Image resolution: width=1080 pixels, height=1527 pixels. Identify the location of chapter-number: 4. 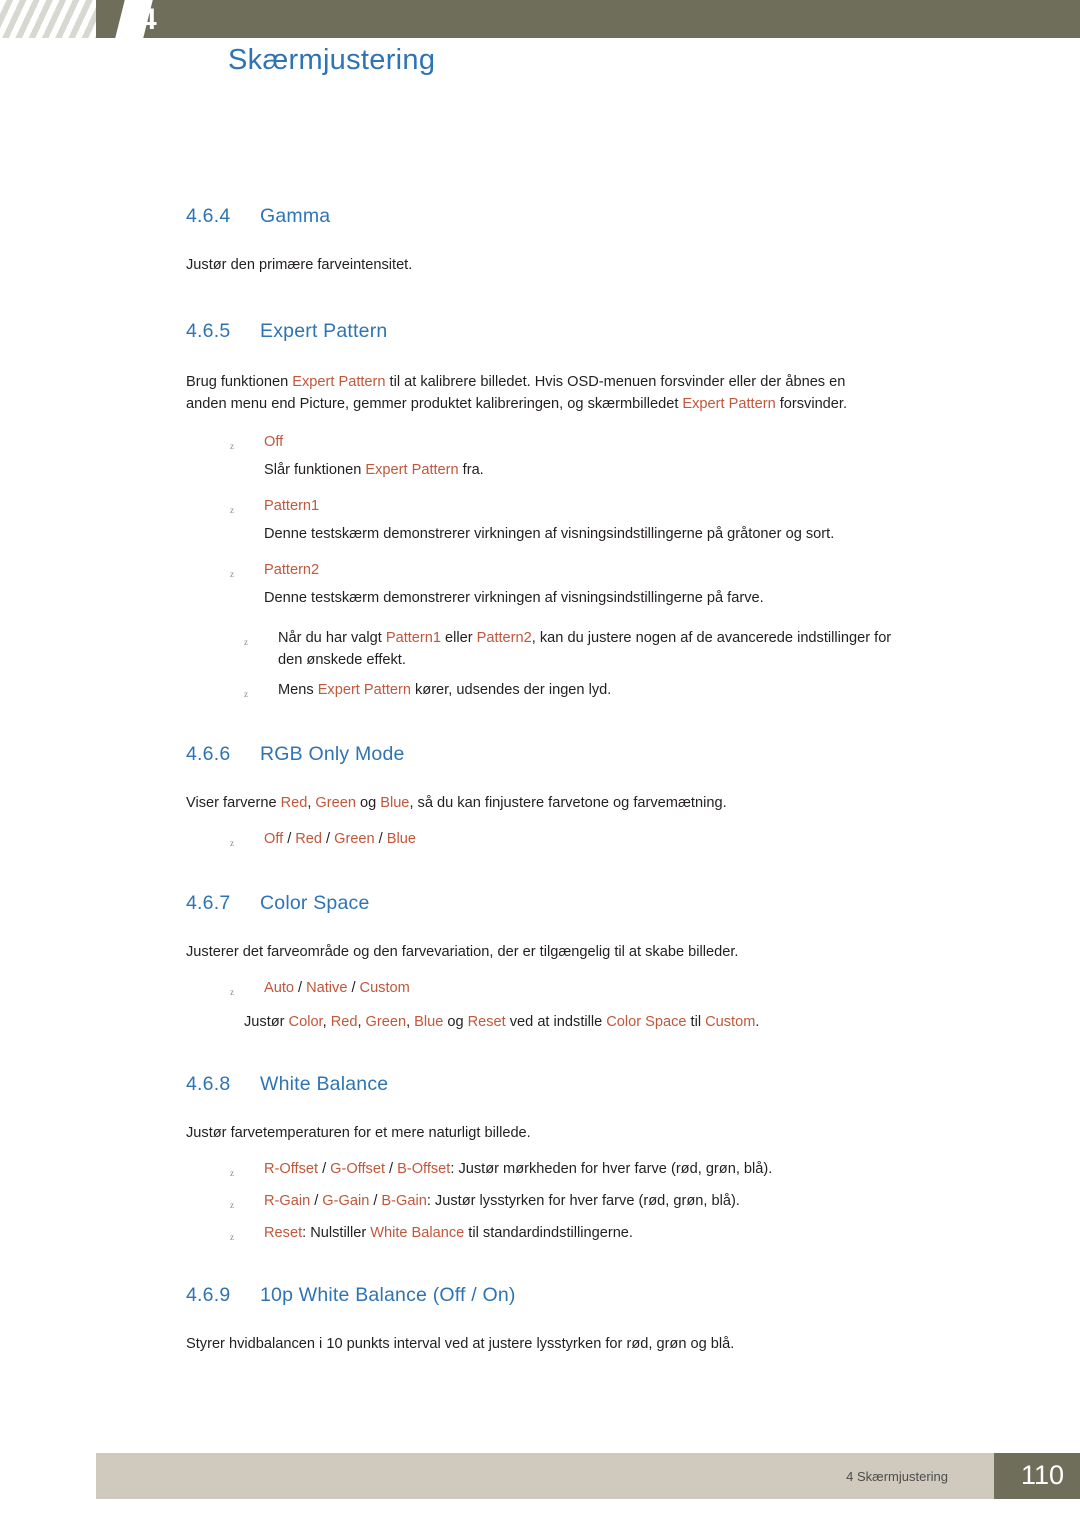
(148, 19).